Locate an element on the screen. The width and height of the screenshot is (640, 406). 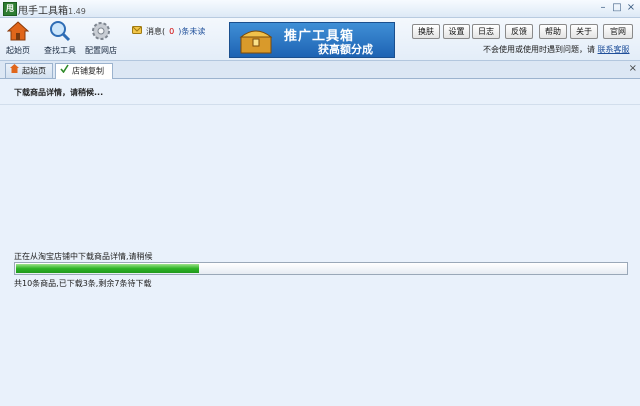
log-button: 日志 is located at coordinates (486, 31).